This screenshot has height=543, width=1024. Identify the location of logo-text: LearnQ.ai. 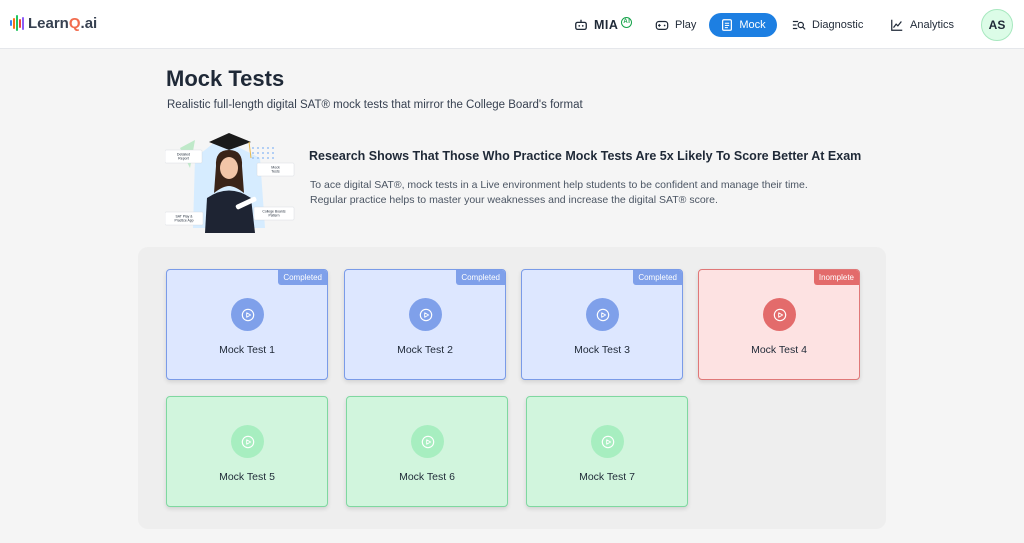
(63, 23).